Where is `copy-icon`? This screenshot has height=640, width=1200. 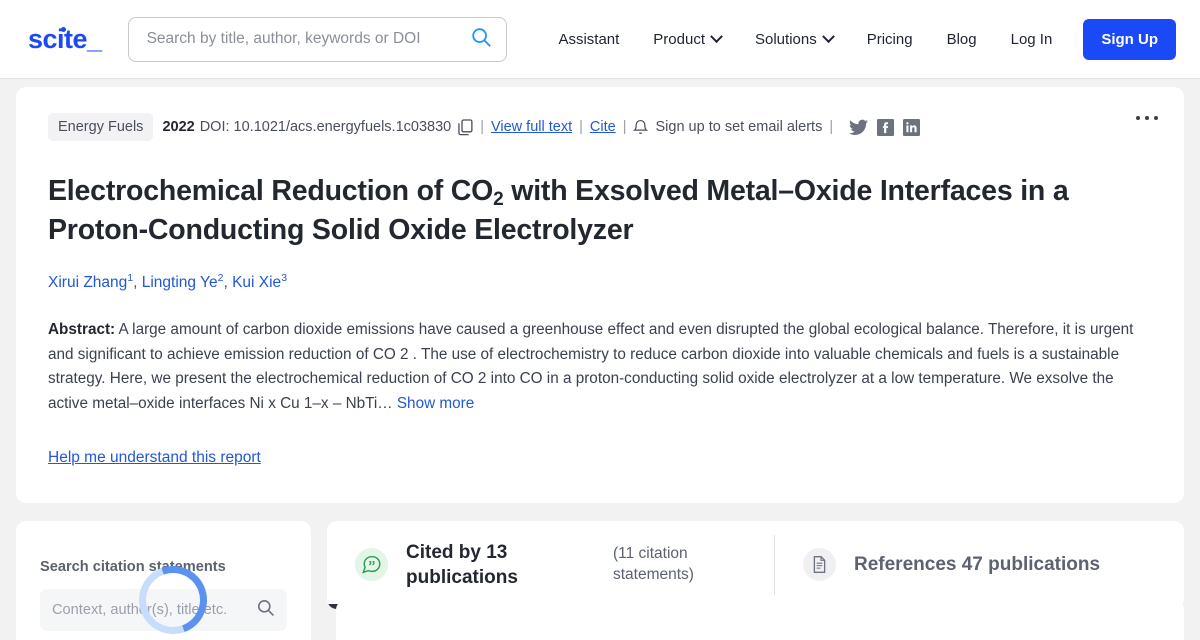
copy-icon is located at coordinates (465, 127).